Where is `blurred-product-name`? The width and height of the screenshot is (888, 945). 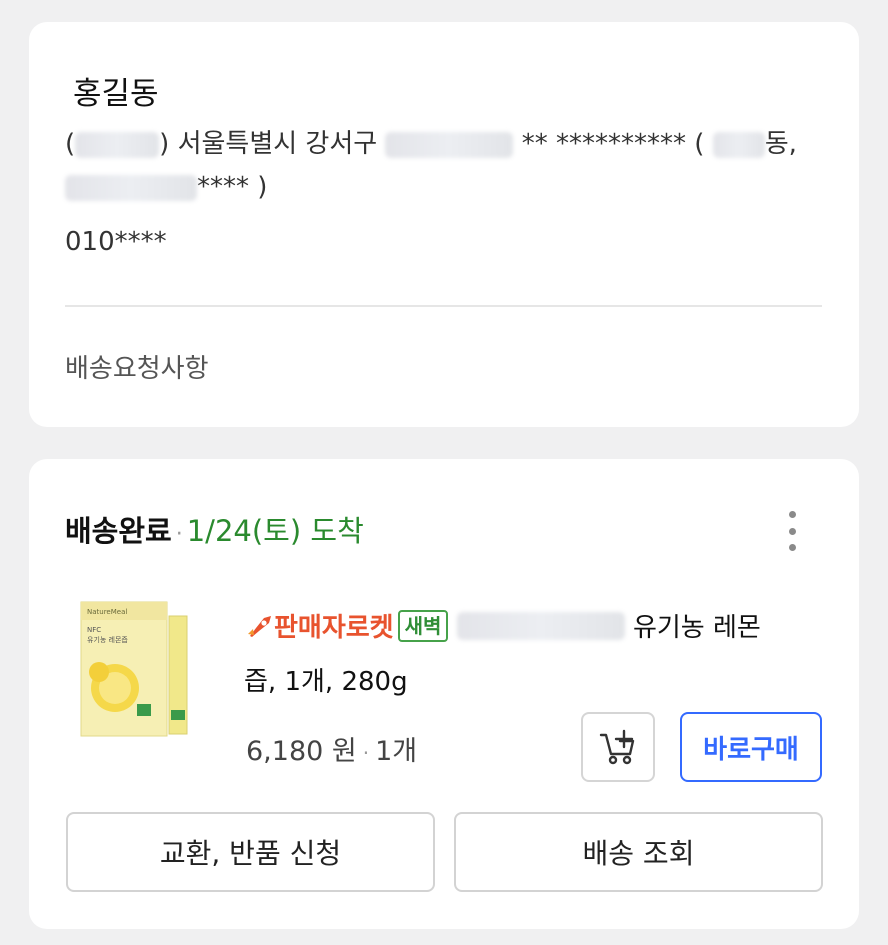 blurred-product-name is located at coordinates (540, 626).